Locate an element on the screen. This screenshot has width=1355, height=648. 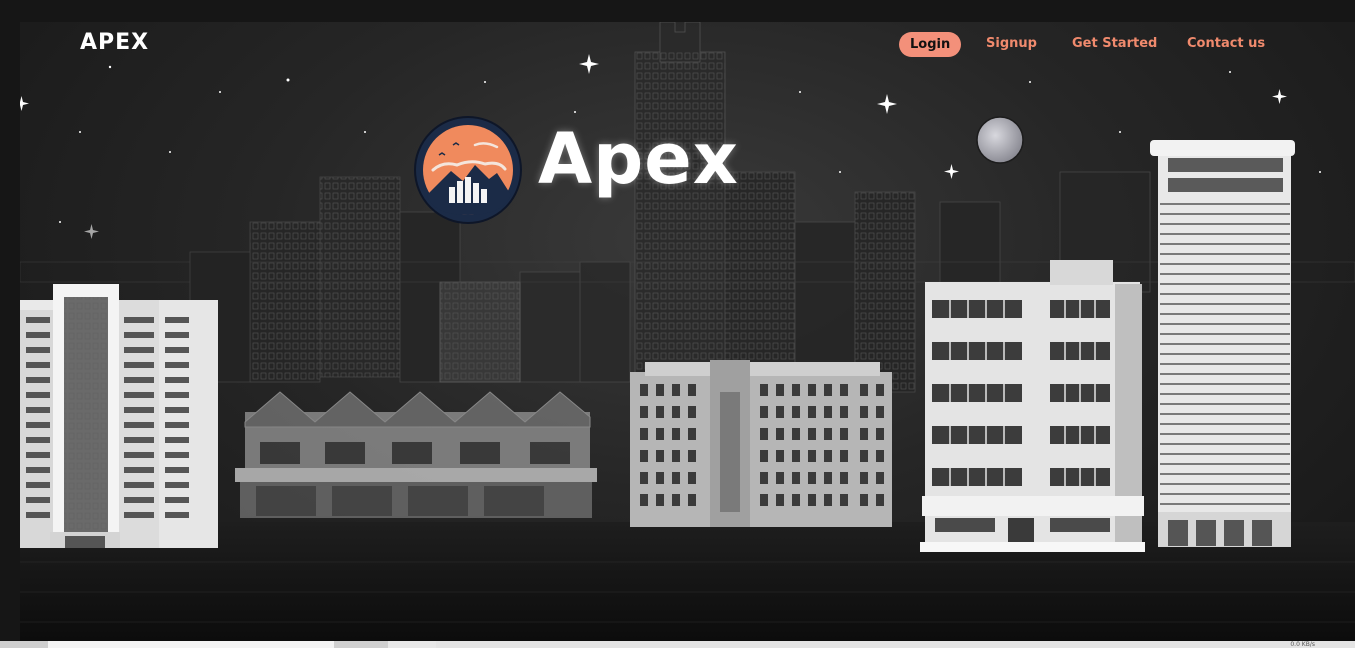
moon is located at coordinates (1000, 140).